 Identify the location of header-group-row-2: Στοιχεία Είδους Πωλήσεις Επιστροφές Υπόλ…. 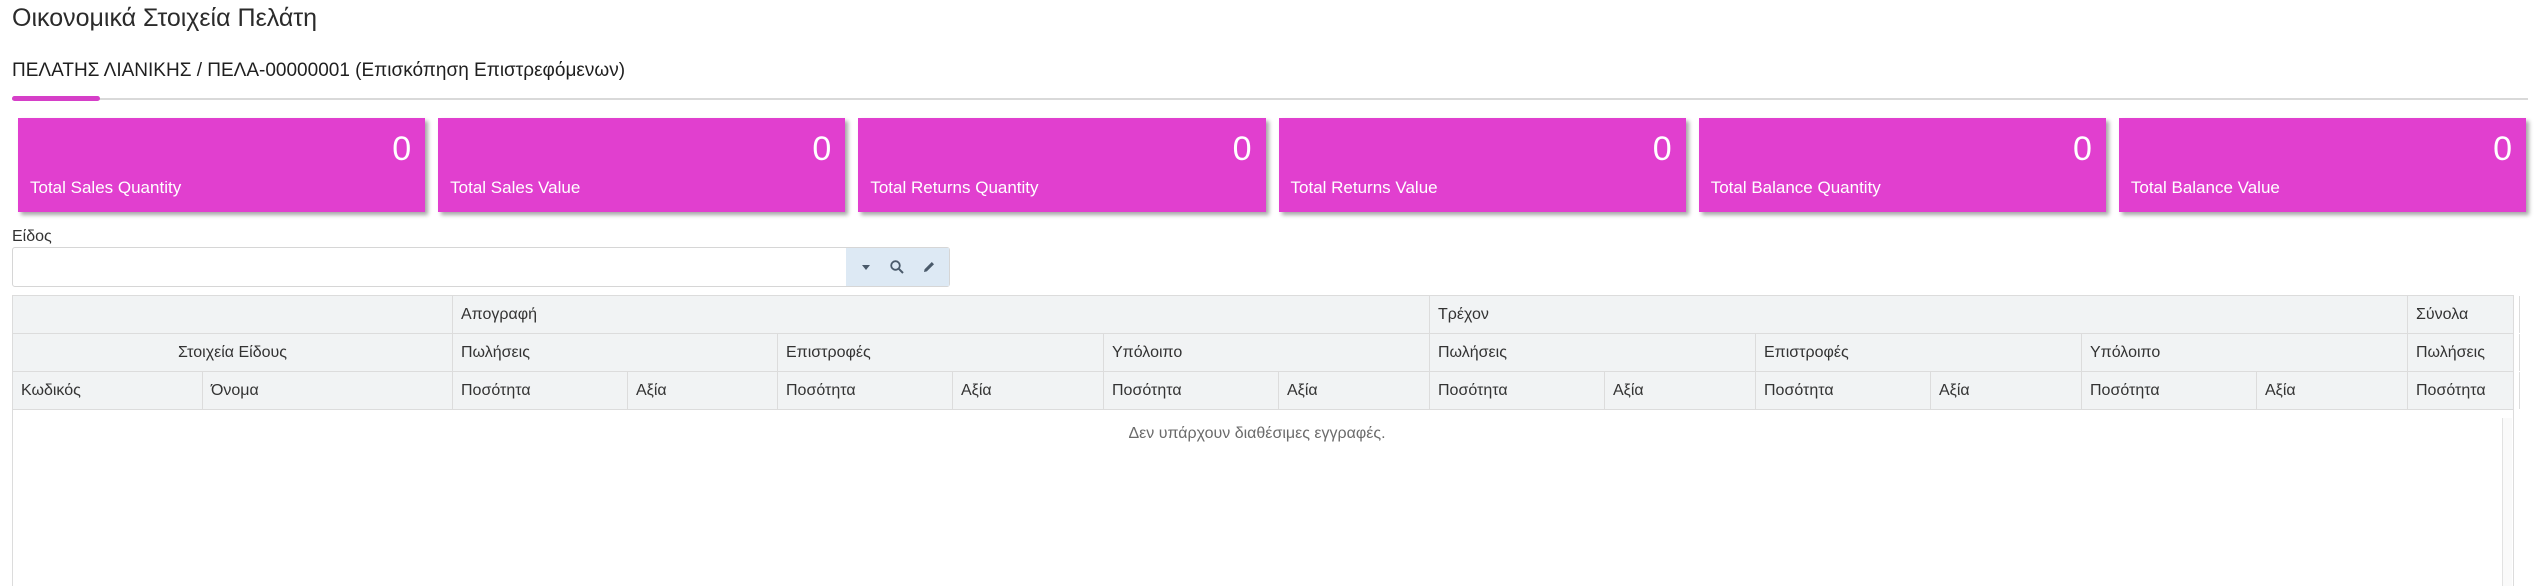
(1266, 353).